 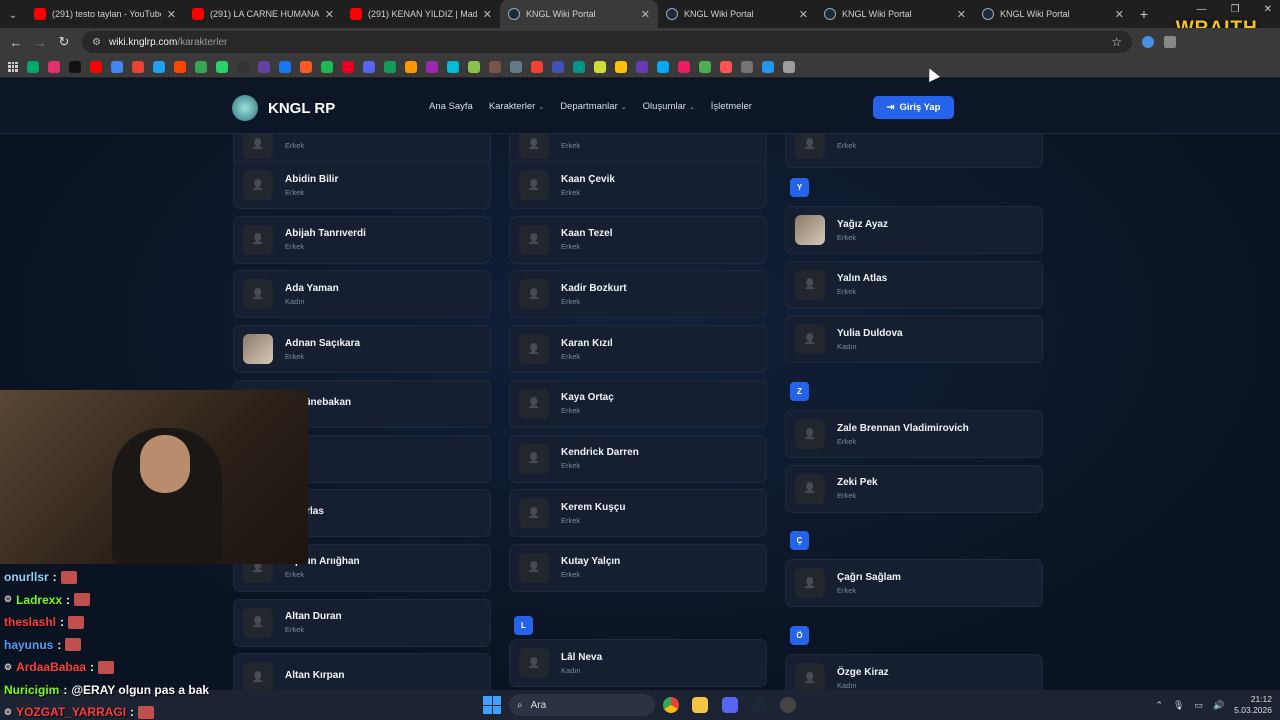 What do you see at coordinates (638, 185) in the screenshot?
I see `character-card: 👤 Kaan Çevik Erkek` at bounding box center [638, 185].